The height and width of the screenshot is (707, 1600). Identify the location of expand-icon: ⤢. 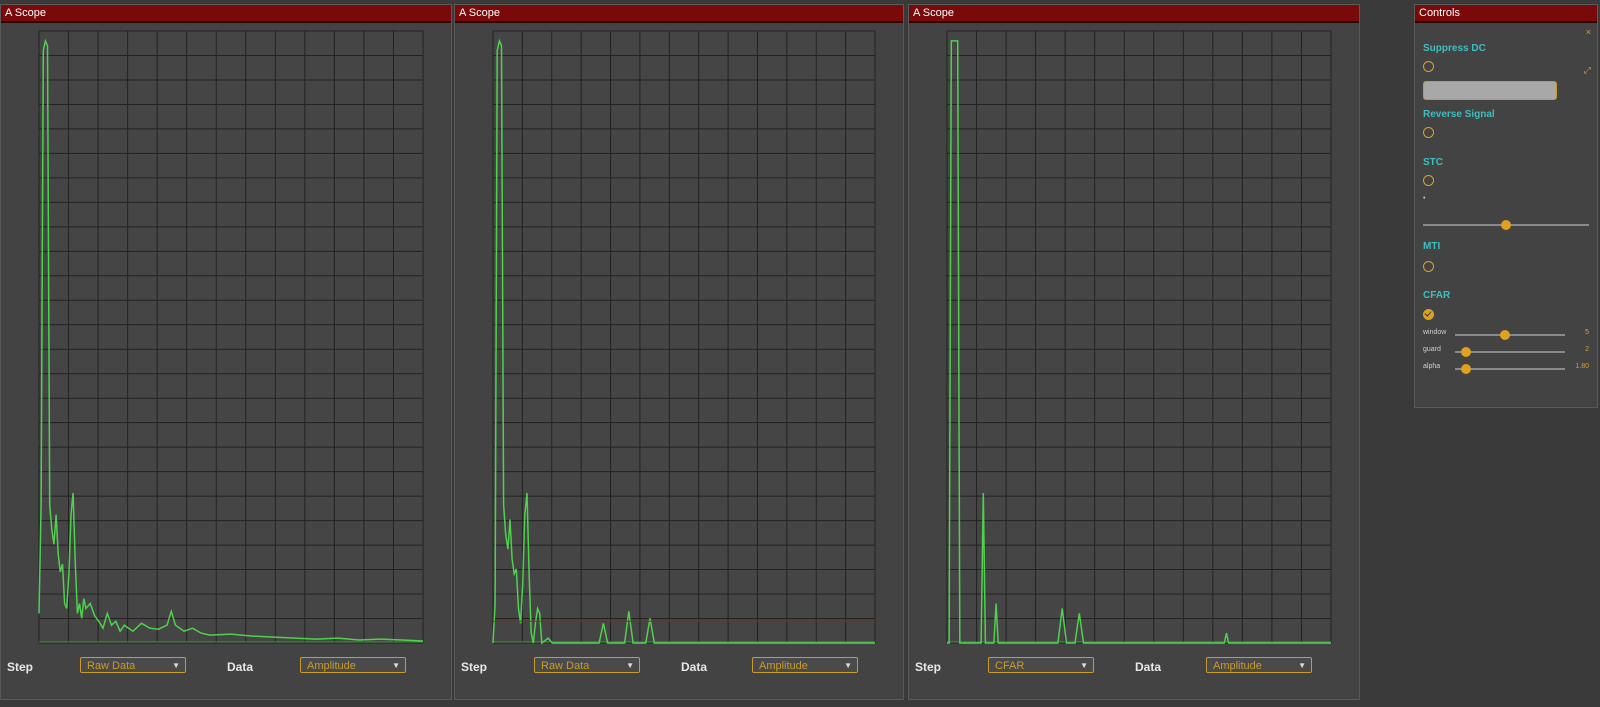
(1587, 70).